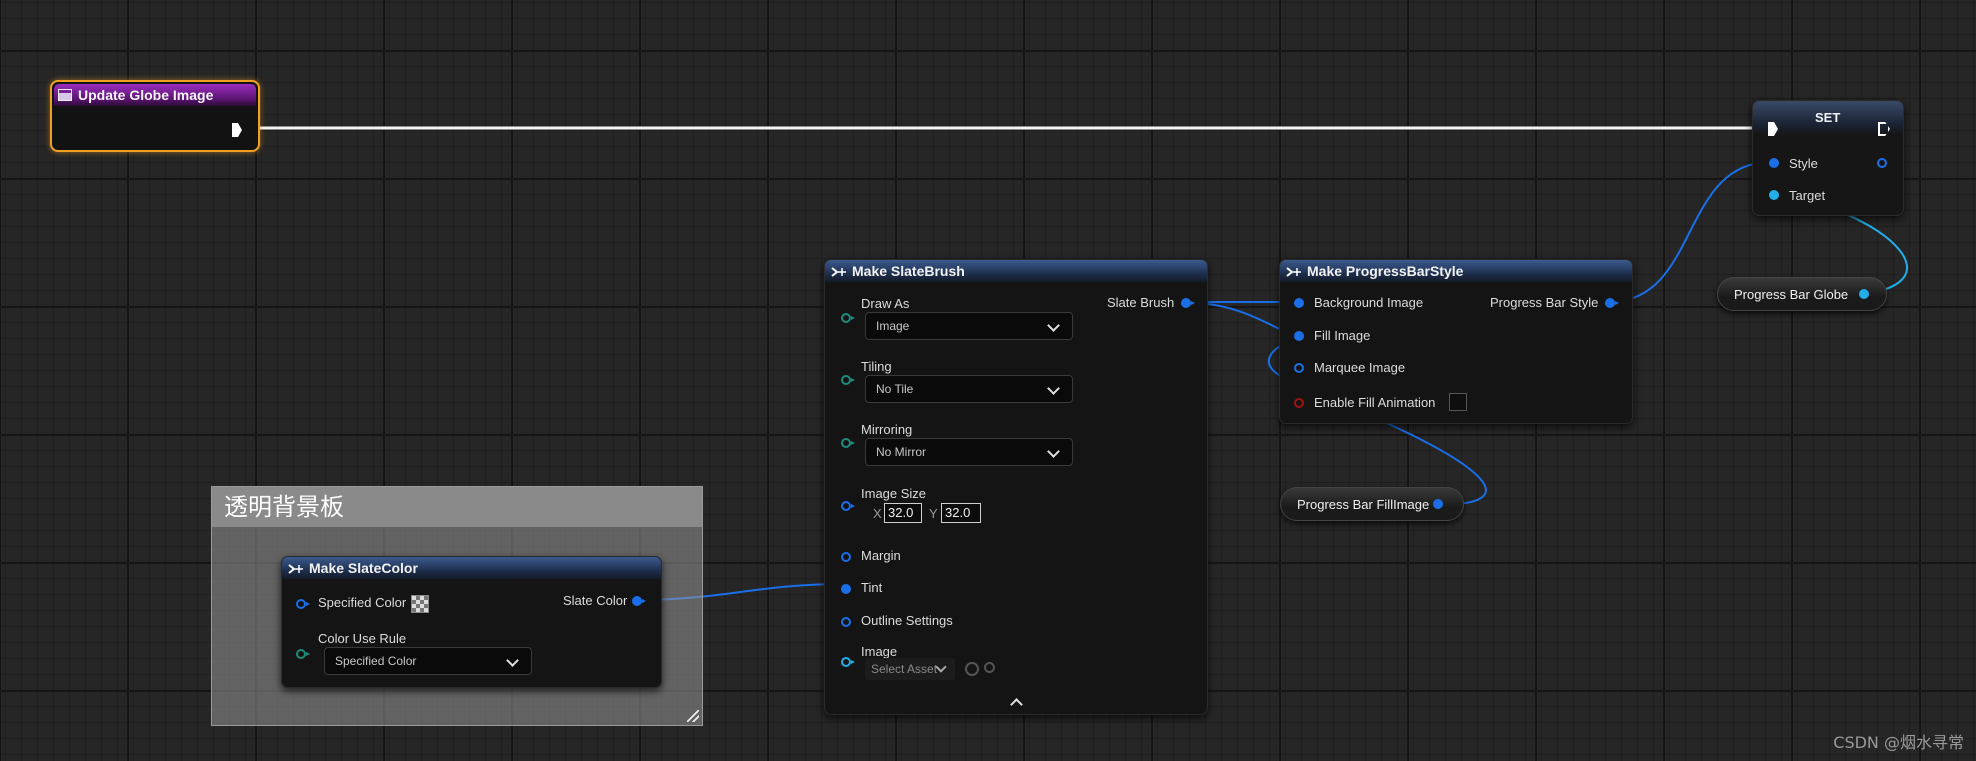 Image resolution: width=1976 pixels, height=761 pixels. I want to click on progress-bar-fillimage-variable: Progress Bar FillImage, so click(1372, 504).